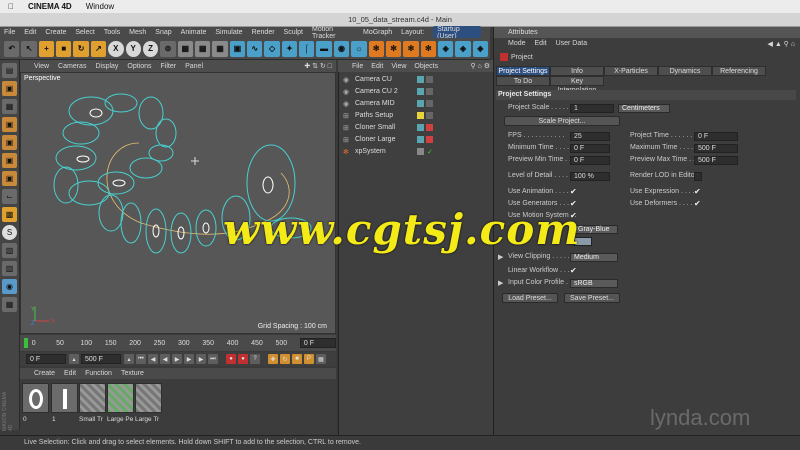 Image resolution: width=800 pixels, height=450 pixels. I want to click on object-row: ⊞ Paths Setup, so click(417, 115).